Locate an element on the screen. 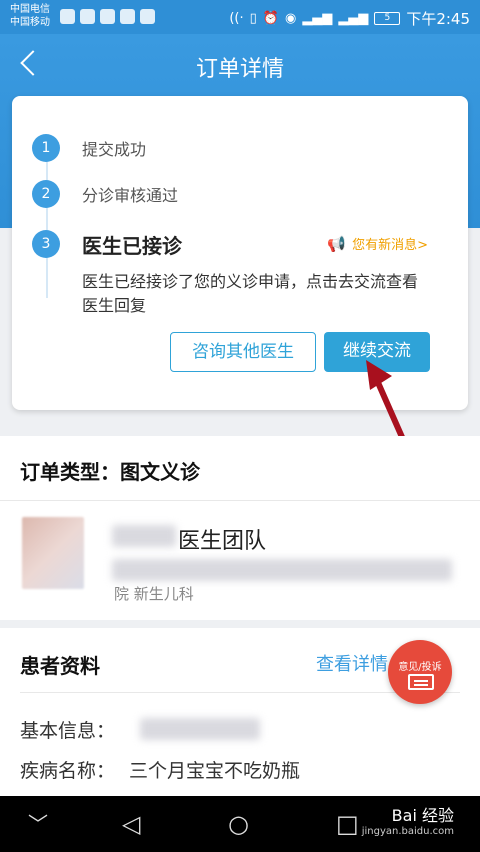 The width and height of the screenshot is (480, 852). feedback-complaint-button: 意见/投诉 is located at coordinates (420, 672).